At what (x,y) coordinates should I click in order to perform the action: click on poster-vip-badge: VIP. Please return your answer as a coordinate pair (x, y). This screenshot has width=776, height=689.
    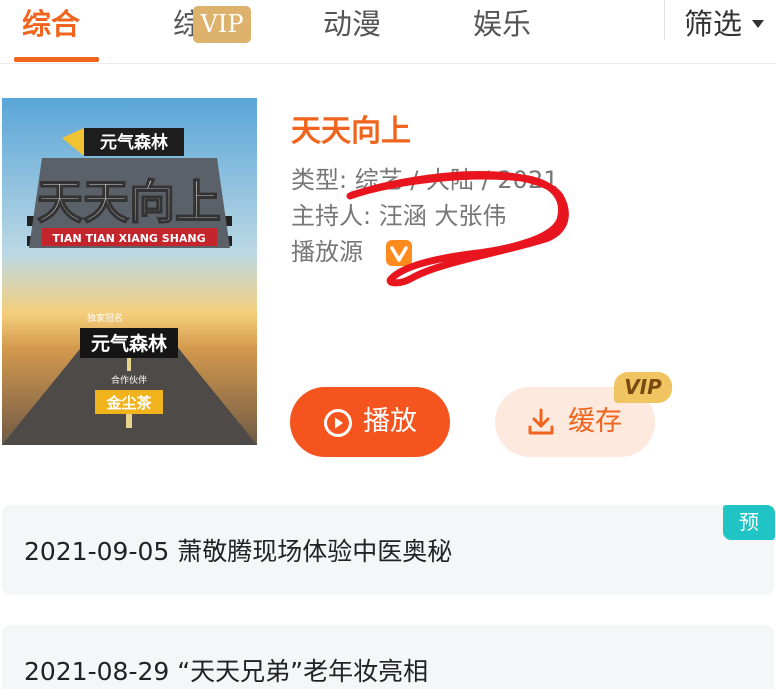
    Looking at the image, I should click on (222, 24).